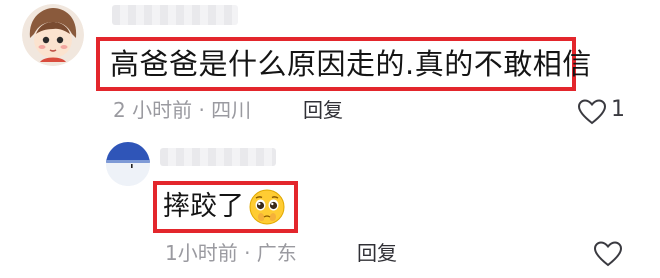  I want to click on like-count: 1, so click(618, 109).